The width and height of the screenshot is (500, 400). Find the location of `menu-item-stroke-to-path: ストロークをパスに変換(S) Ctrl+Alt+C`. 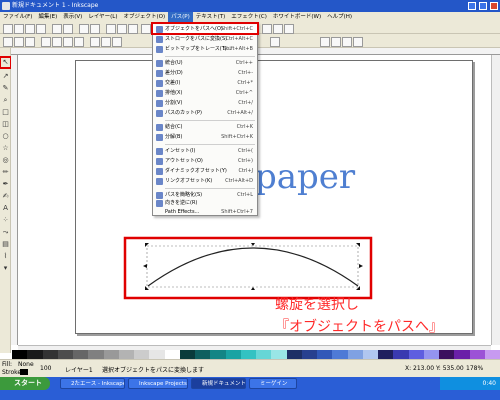

menu-item-stroke-to-path: ストロークをパスに変換(S) Ctrl+Alt+C is located at coordinates (205, 39).